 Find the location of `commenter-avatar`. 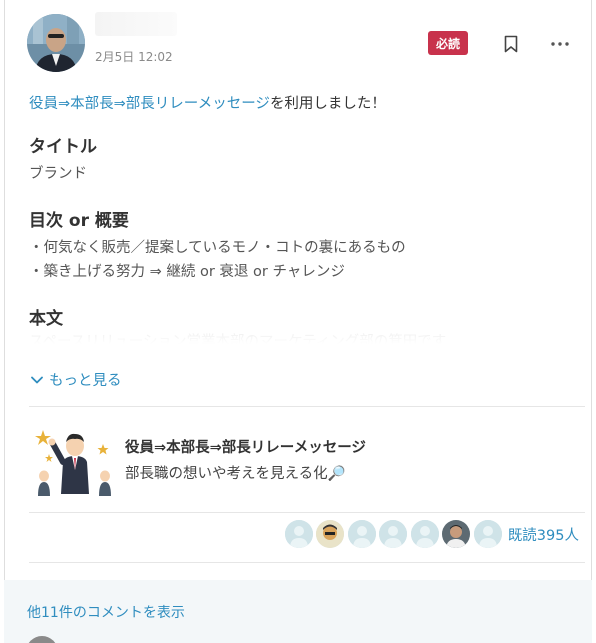

commenter-avatar is located at coordinates (42, 639).